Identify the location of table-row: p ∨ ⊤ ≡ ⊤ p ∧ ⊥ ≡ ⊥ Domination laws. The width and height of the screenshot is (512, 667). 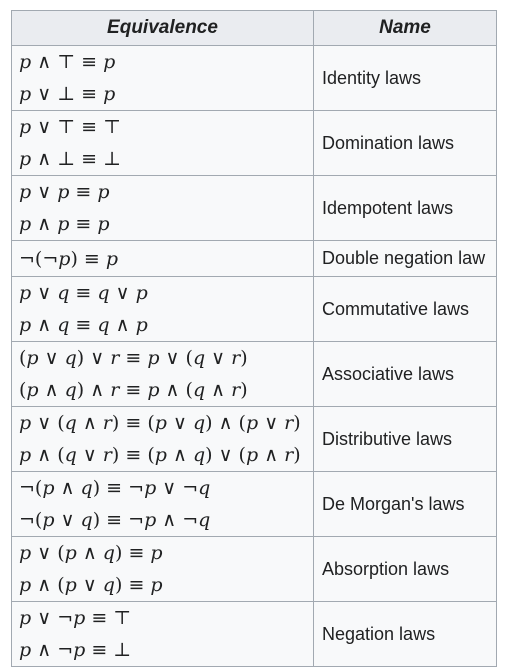
(254, 143).